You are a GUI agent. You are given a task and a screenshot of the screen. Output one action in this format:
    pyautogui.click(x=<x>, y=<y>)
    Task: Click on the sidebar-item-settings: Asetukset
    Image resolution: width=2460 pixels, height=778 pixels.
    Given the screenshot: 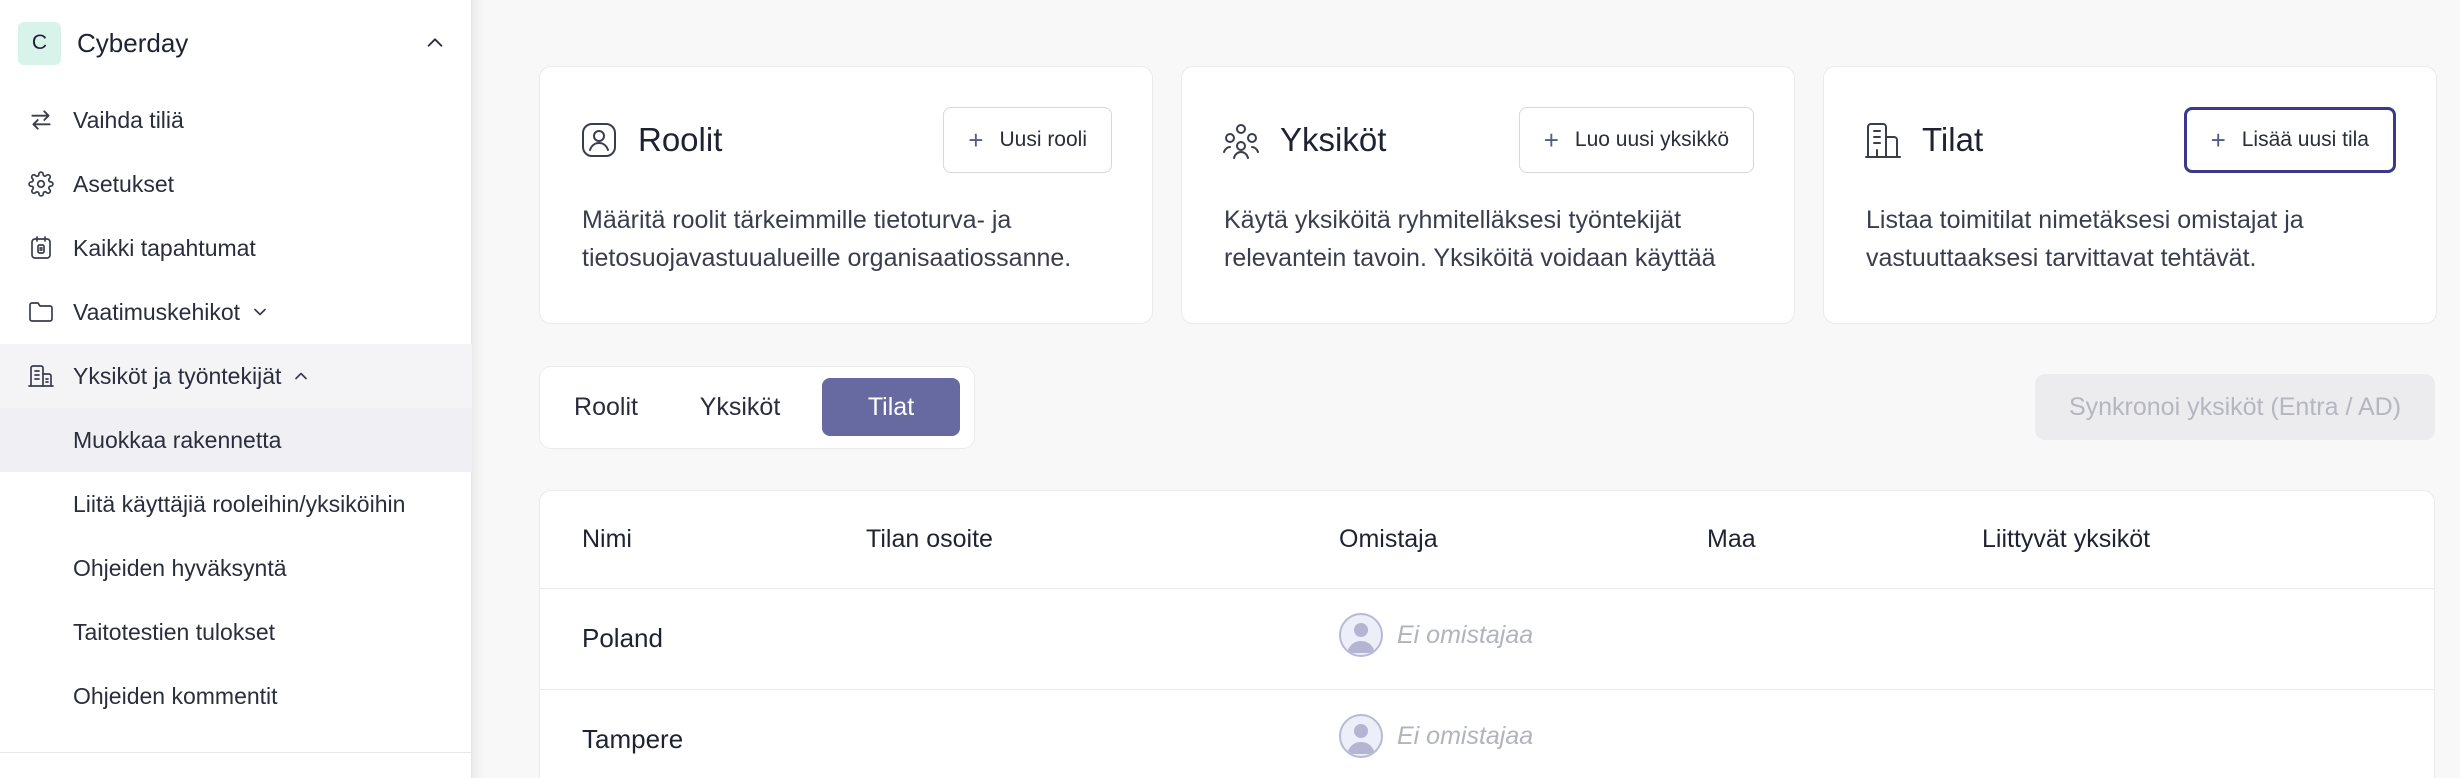 What is the action you would take?
    pyautogui.click(x=236, y=184)
    